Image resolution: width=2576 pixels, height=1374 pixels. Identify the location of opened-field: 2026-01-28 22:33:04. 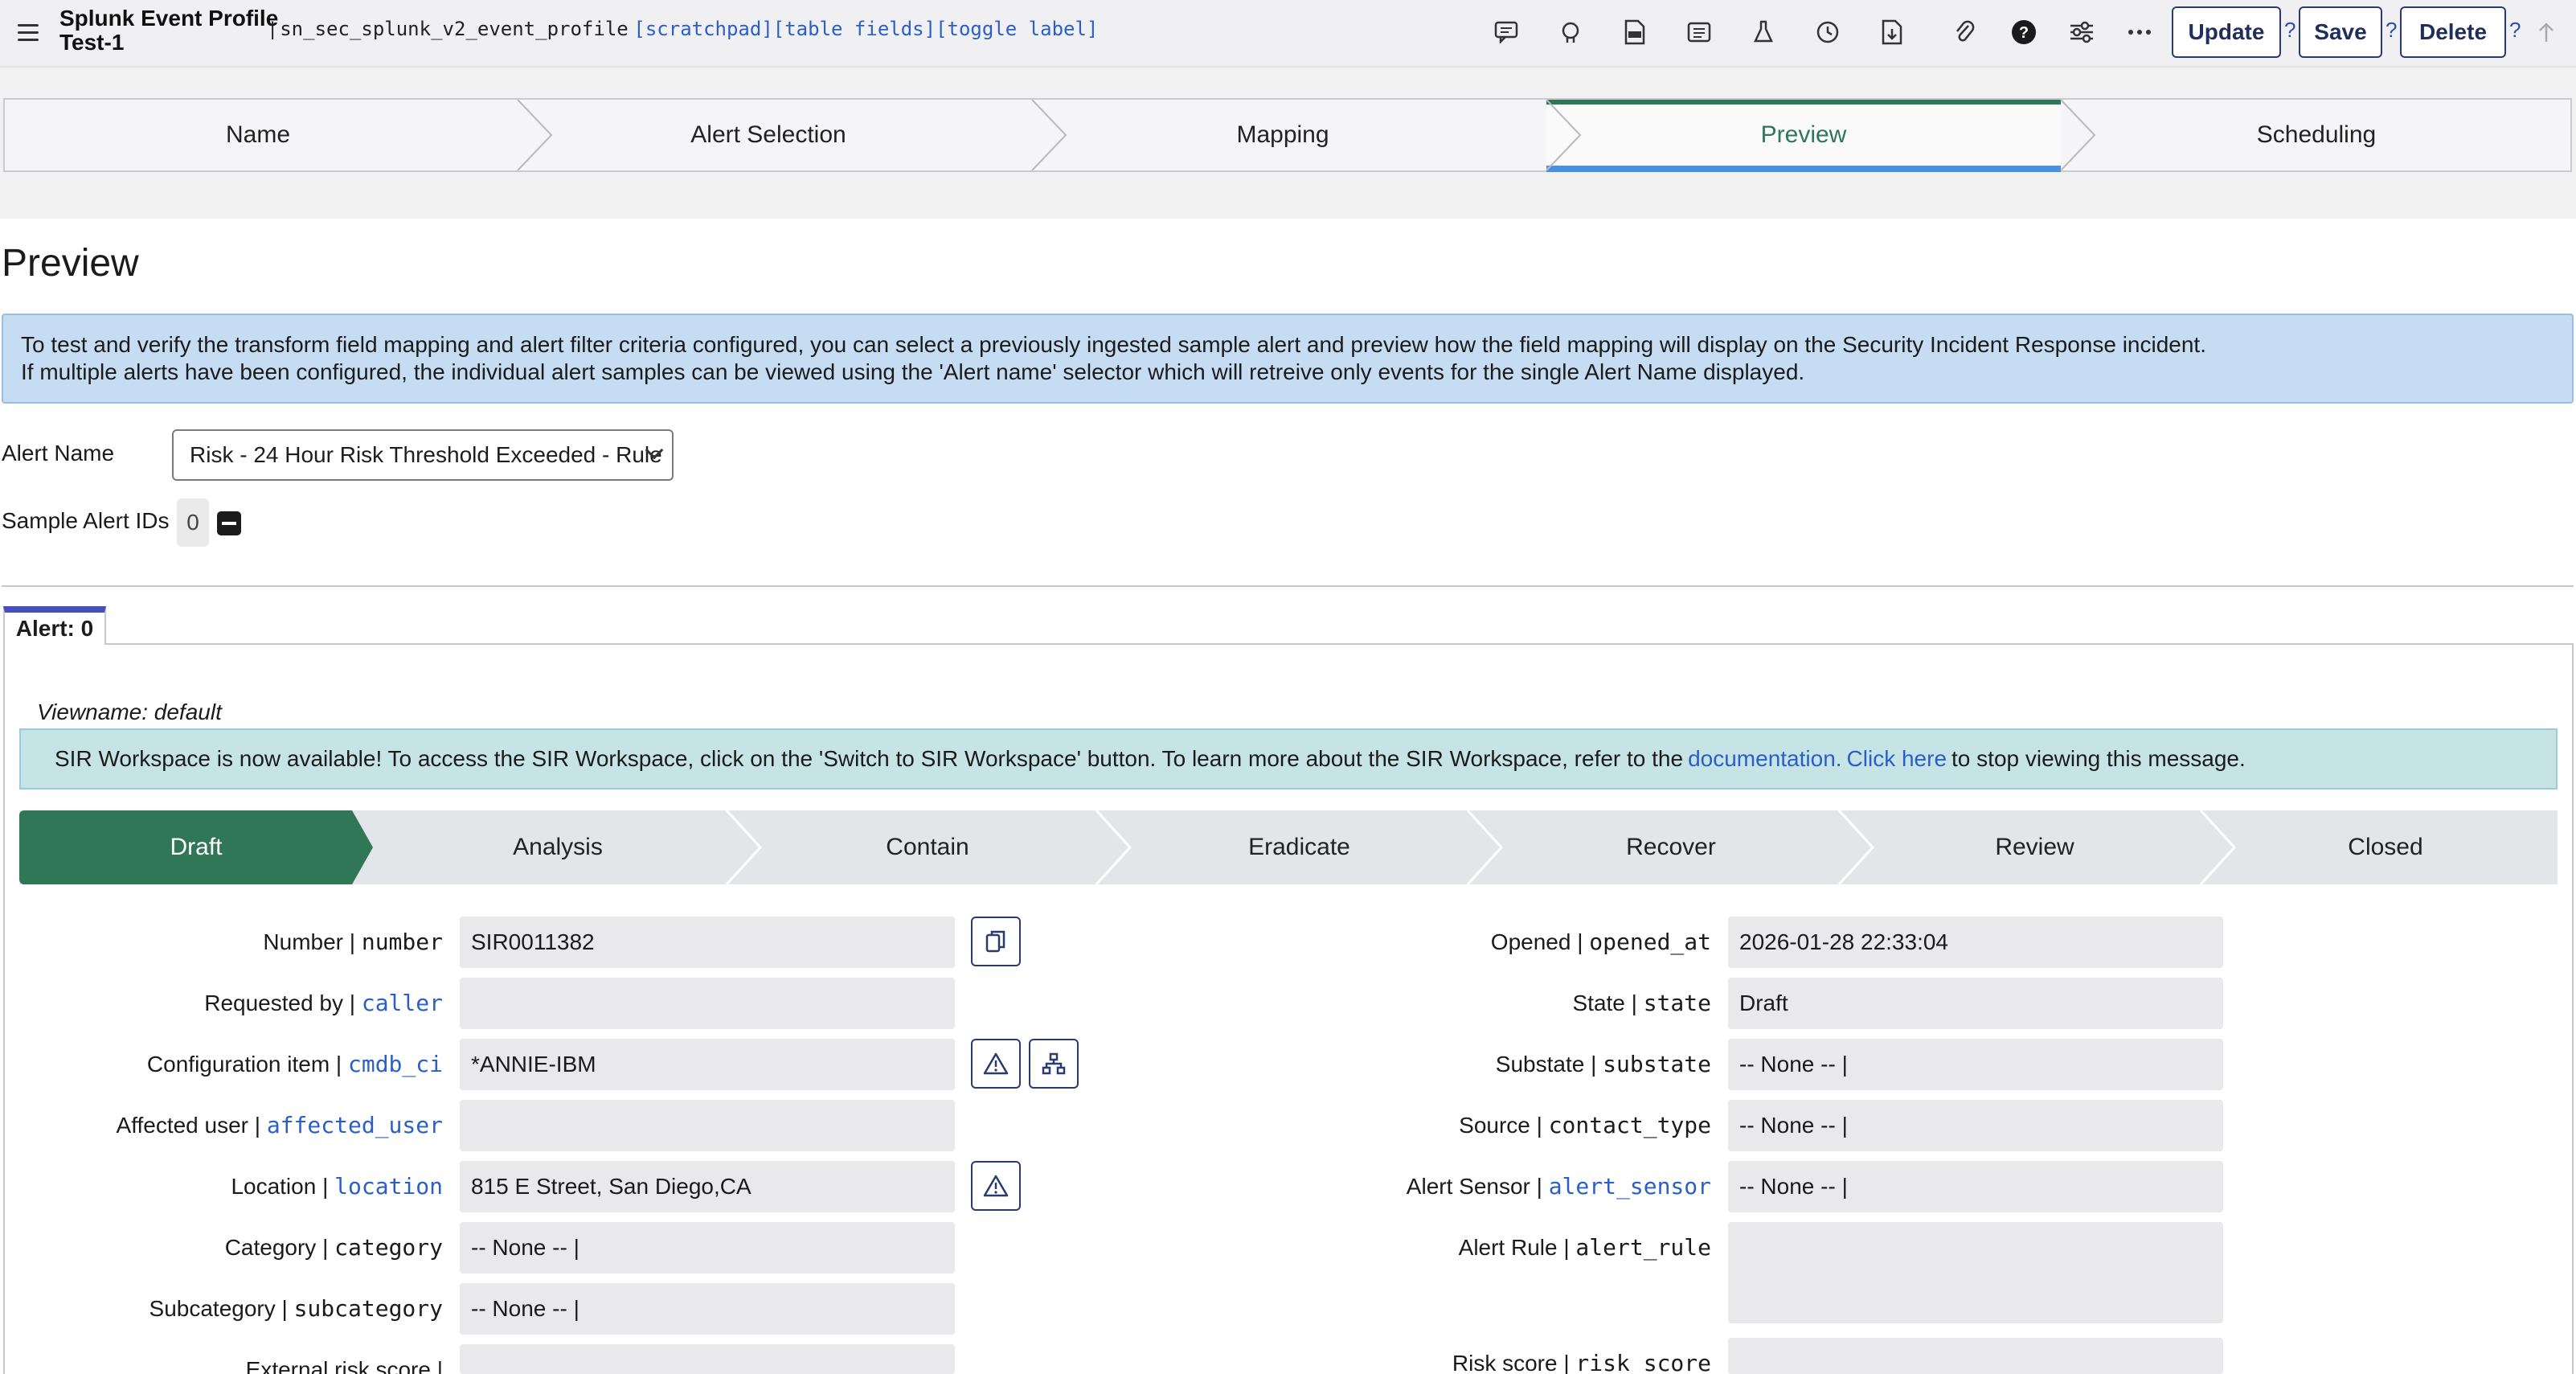
(1975, 943).